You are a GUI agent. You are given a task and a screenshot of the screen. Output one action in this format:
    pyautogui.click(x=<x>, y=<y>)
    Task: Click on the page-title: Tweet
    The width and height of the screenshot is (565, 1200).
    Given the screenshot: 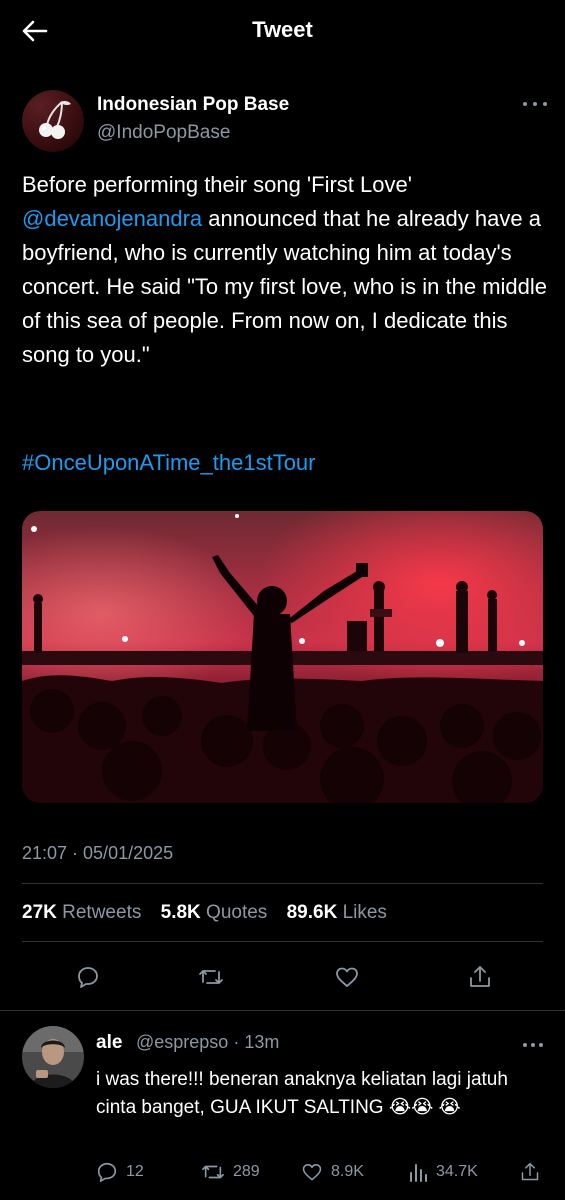 What is the action you would take?
    pyautogui.click(x=282, y=29)
    